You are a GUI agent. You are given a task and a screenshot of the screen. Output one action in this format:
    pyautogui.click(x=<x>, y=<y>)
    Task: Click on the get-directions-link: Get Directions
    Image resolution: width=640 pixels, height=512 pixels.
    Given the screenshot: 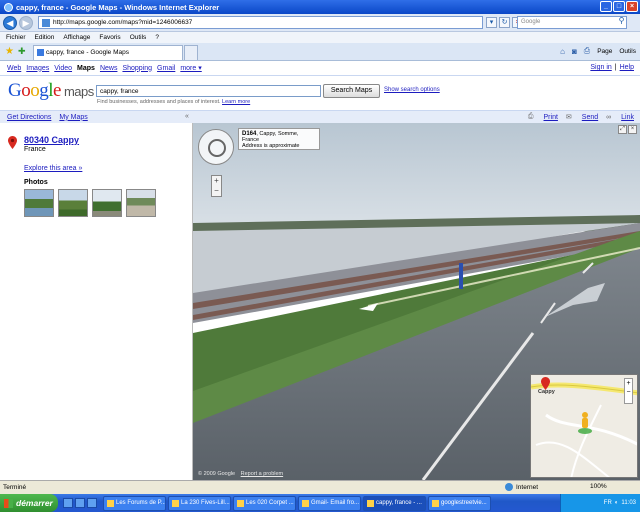 What is the action you would take?
    pyautogui.click(x=29, y=117)
    